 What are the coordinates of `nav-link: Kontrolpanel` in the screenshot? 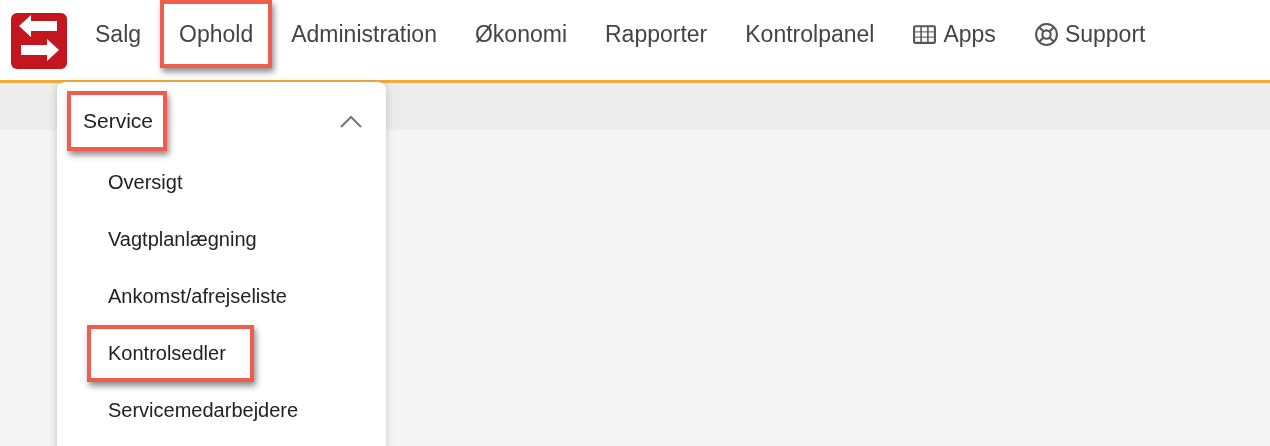 It's located at (810, 34).